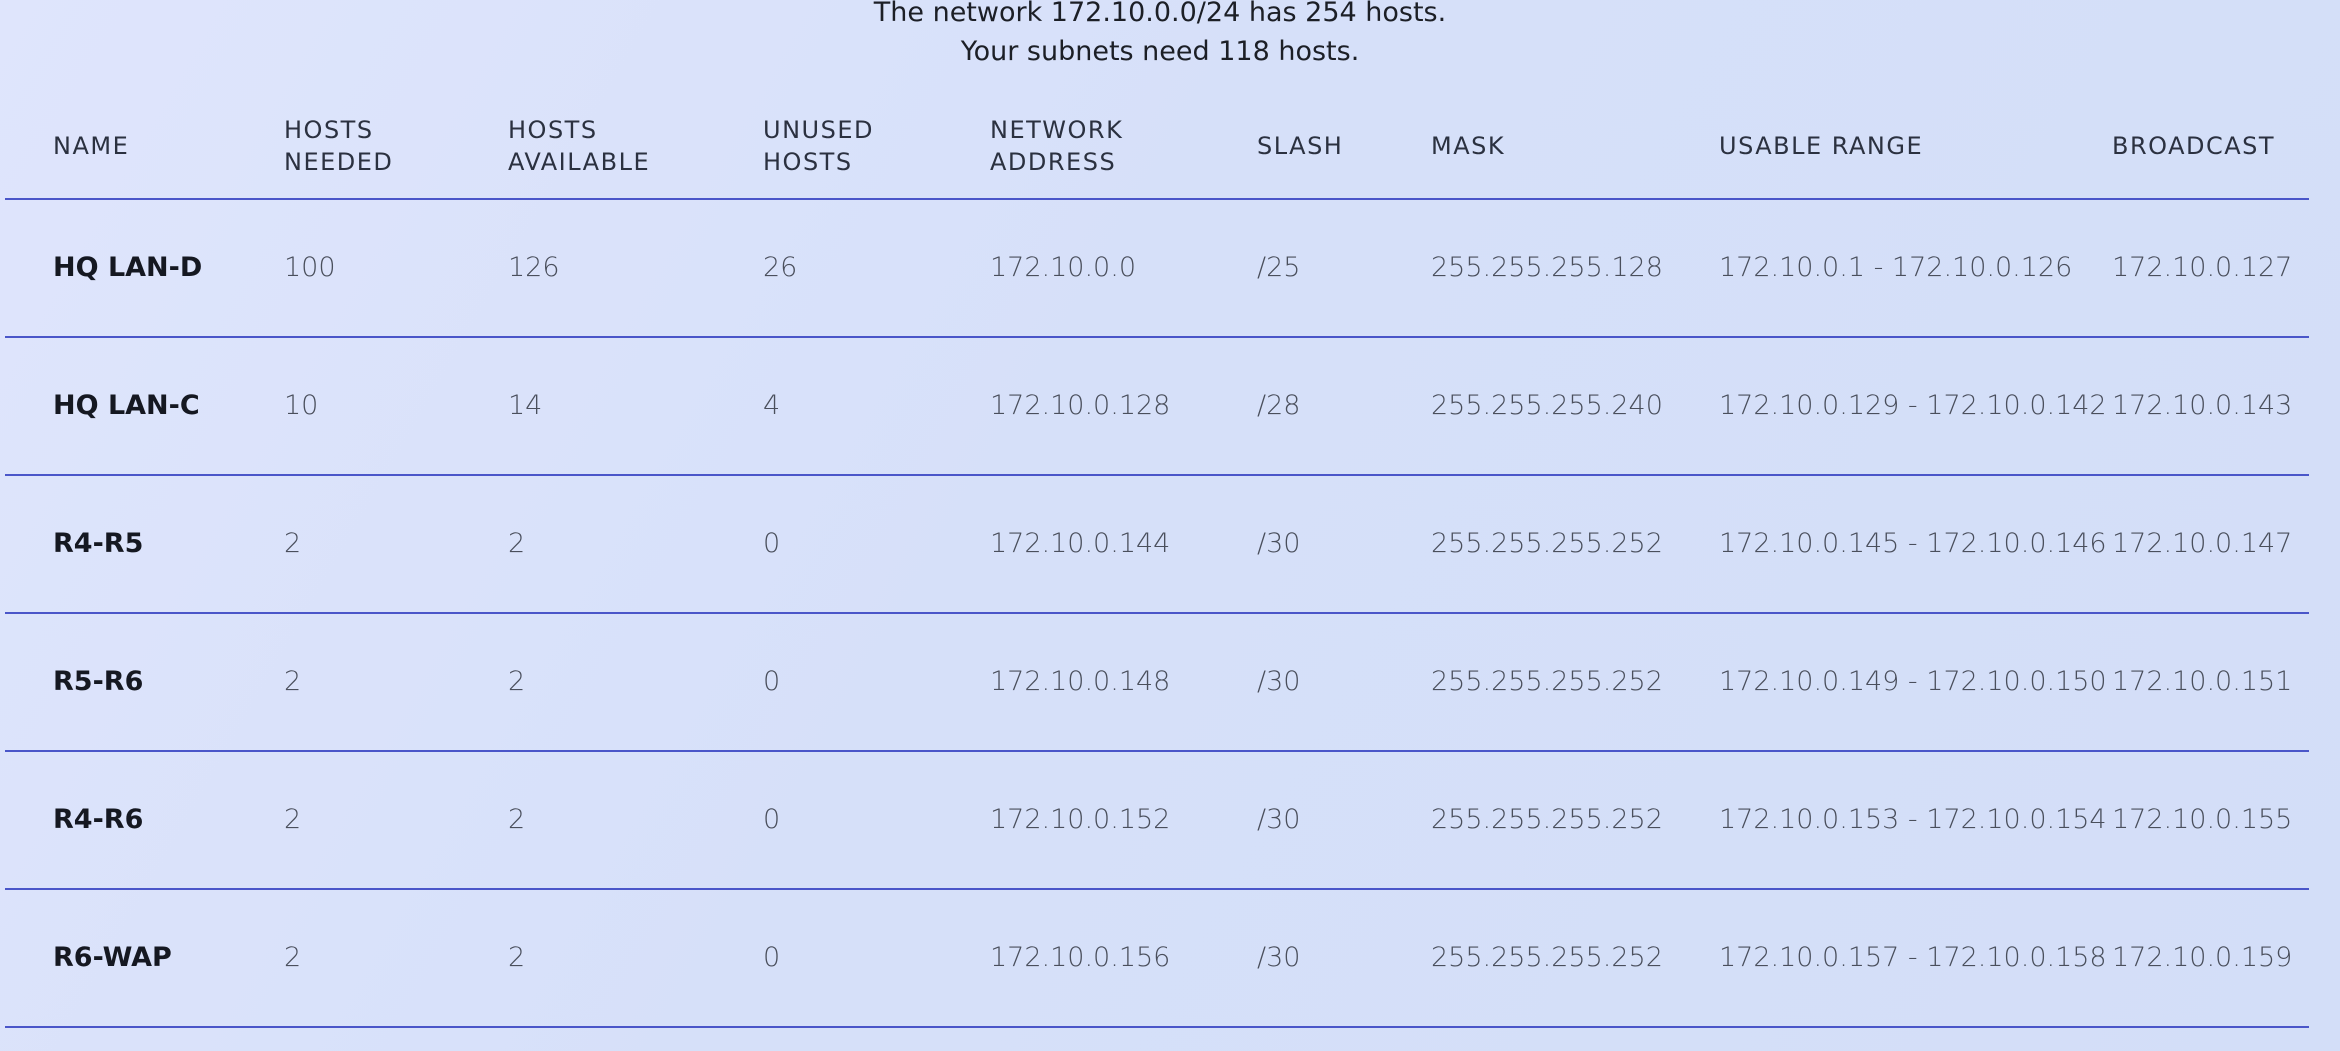  I want to click on column-header-name: NAME, so click(91, 146).